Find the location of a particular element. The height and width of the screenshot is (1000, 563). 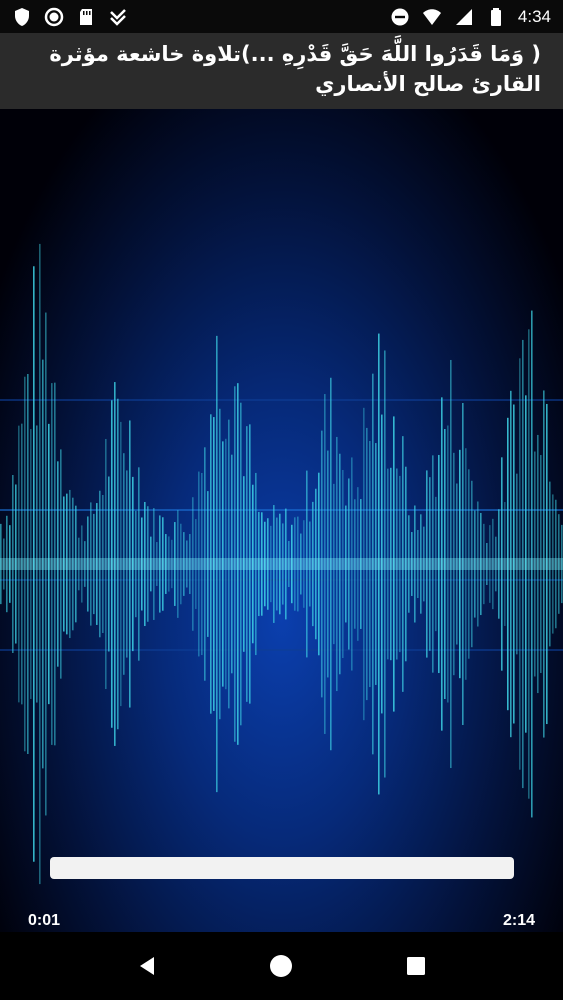

signal-icon is located at coordinates (463, 16).